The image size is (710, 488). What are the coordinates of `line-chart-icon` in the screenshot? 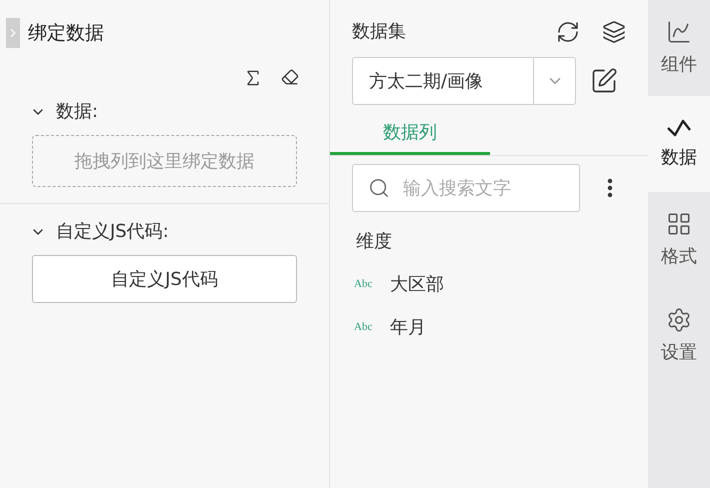 It's located at (679, 128).